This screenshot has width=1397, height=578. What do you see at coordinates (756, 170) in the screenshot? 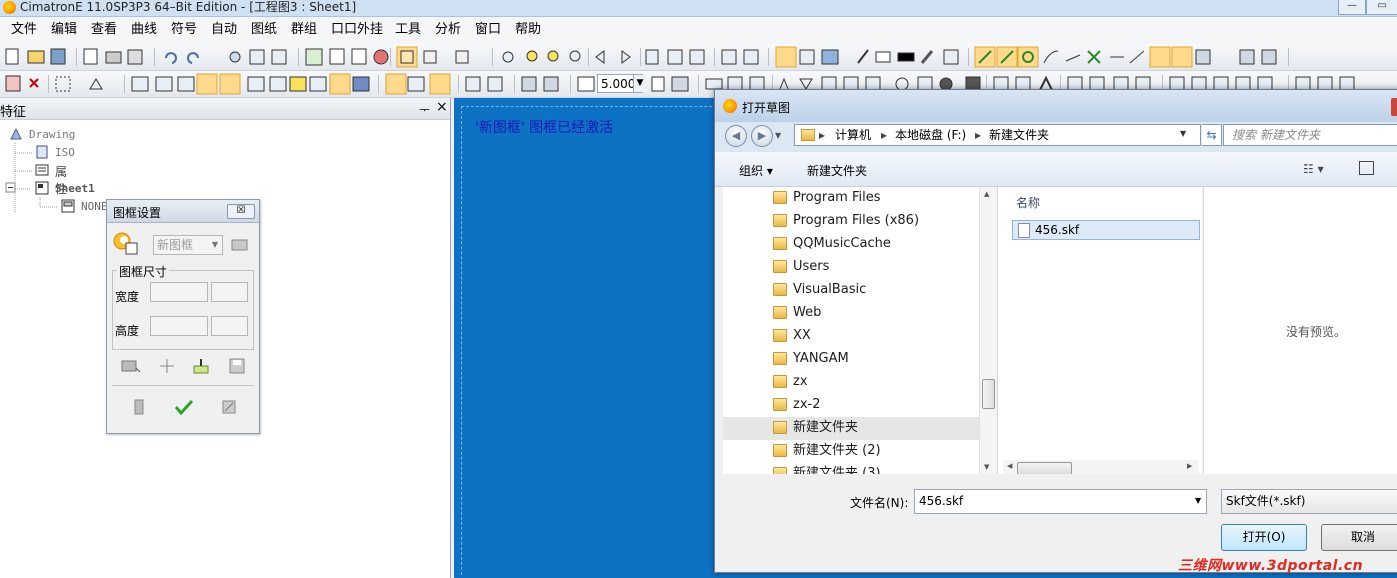
I see `organize-button: 组织 ▾` at bounding box center [756, 170].